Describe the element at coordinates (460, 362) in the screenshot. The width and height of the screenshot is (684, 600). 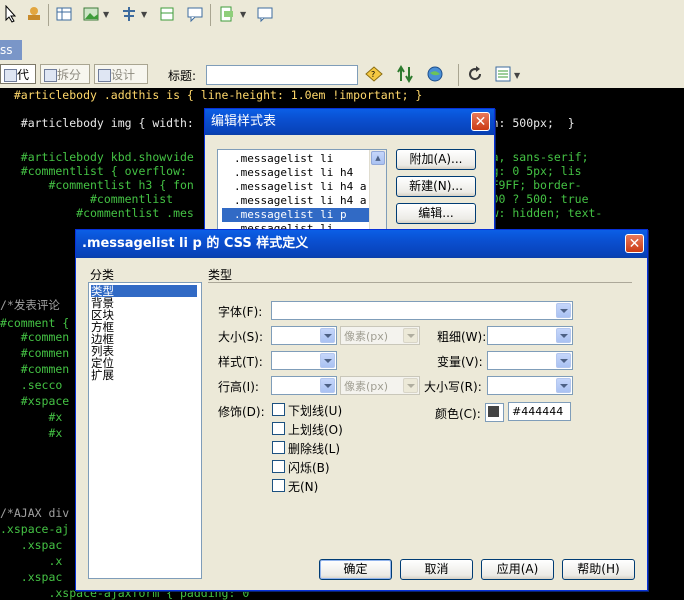
I see `variant-label: 变量(V):` at that location.